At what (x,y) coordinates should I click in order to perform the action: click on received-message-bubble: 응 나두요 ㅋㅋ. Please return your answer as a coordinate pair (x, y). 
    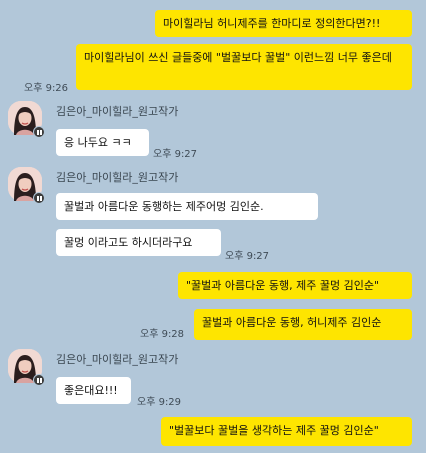
    Looking at the image, I should click on (102, 142).